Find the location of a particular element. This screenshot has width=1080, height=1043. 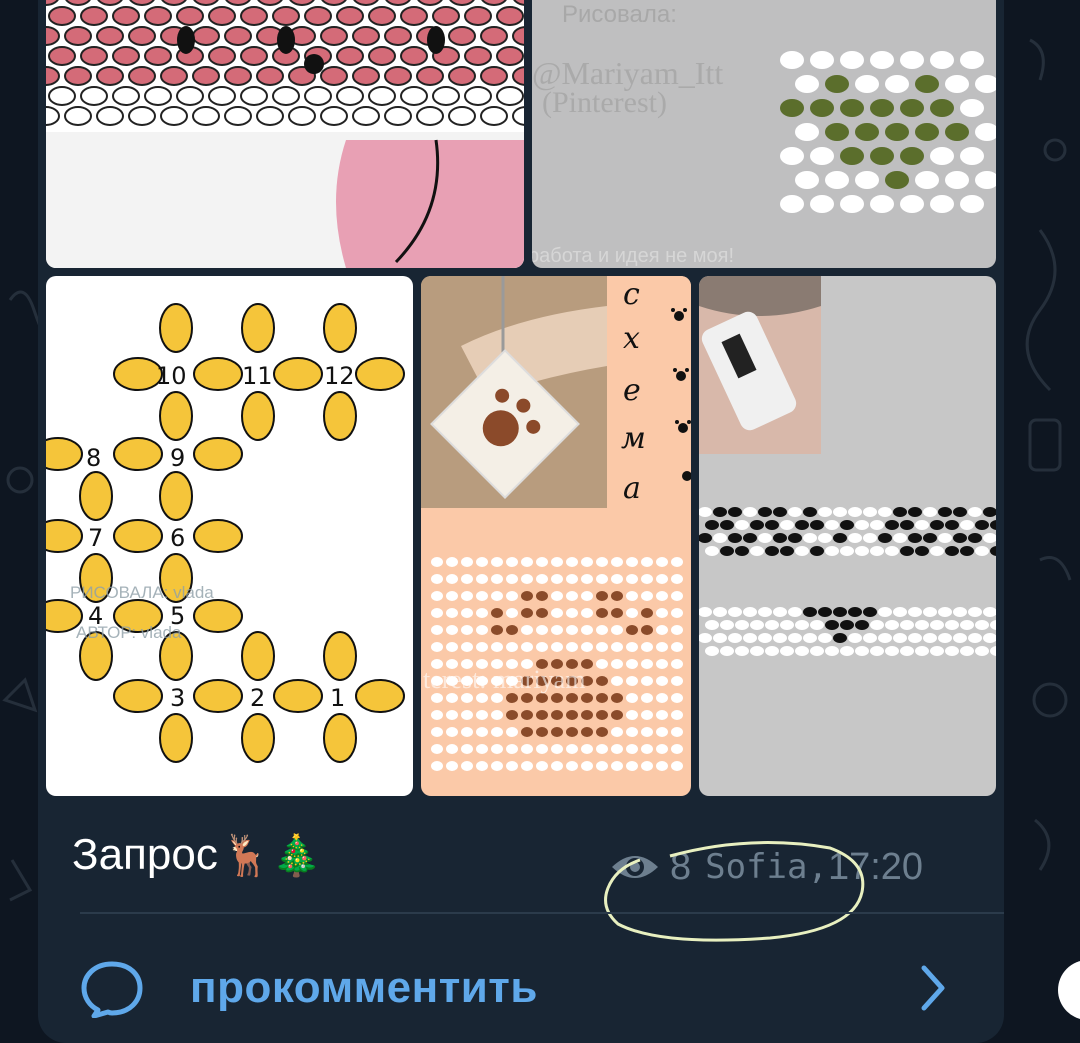

bead-number: 1 is located at coordinates (337, 698).